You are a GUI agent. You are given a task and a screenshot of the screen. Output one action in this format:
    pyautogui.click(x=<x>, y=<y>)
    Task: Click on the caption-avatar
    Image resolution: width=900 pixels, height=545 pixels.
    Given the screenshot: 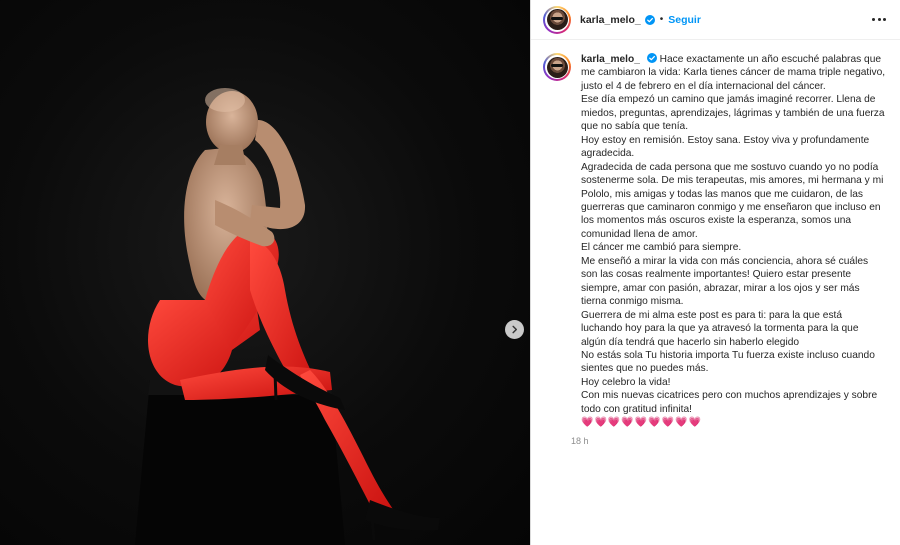 What is the action you would take?
    pyautogui.click(x=557, y=67)
    